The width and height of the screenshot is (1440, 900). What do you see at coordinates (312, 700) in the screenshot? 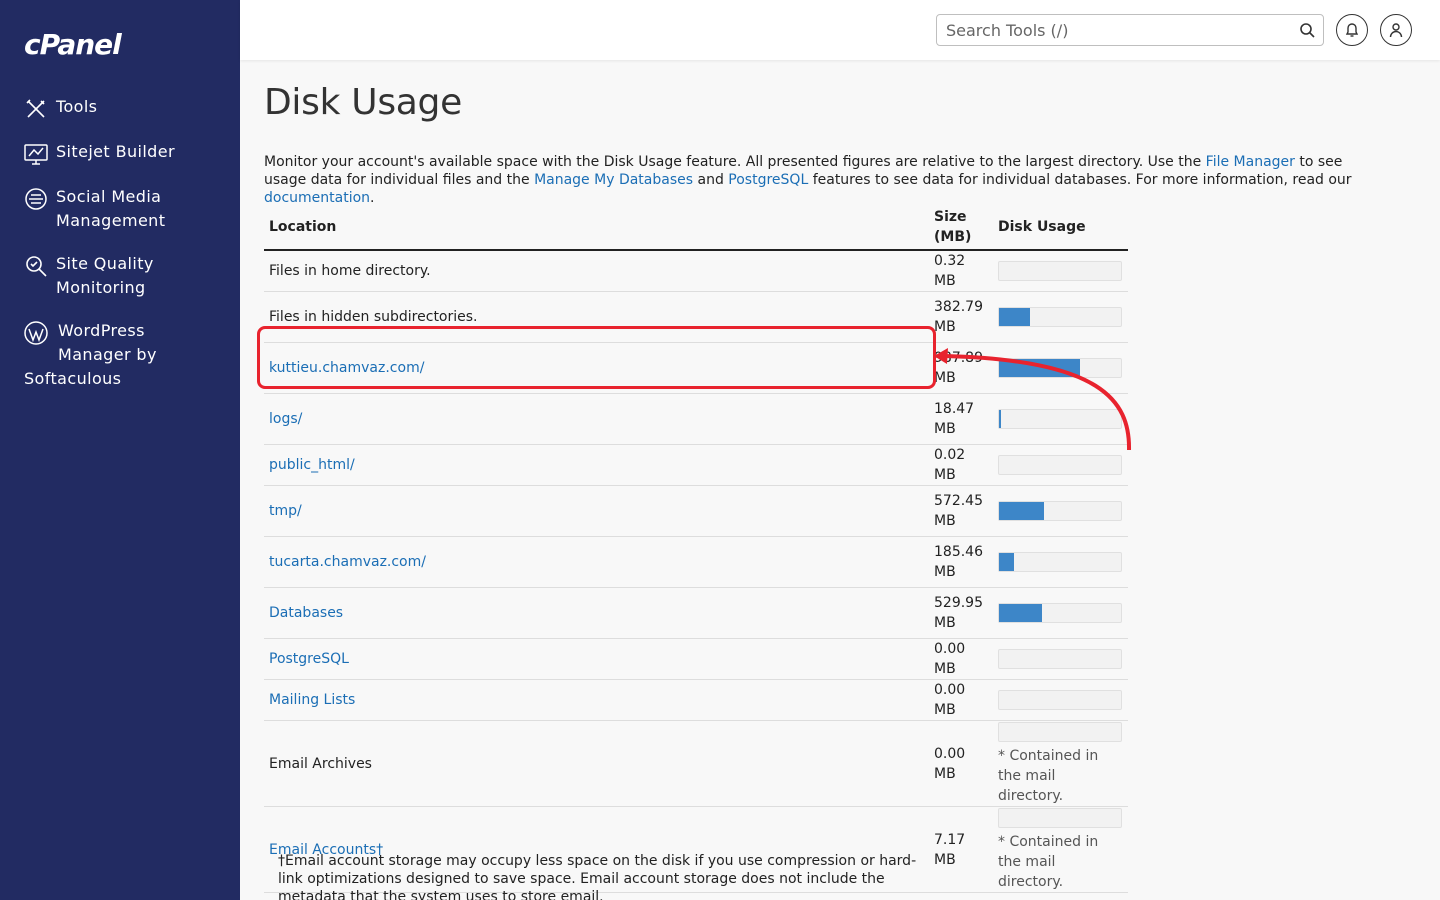
I see `location-link: Mailing Lists` at bounding box center [312, 700].